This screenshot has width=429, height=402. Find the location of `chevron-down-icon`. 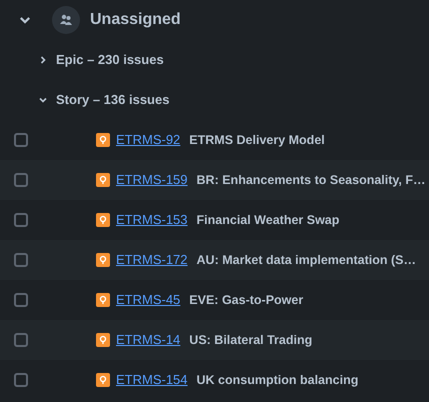

chevron-down-icon is located at coordinates (43, 100).